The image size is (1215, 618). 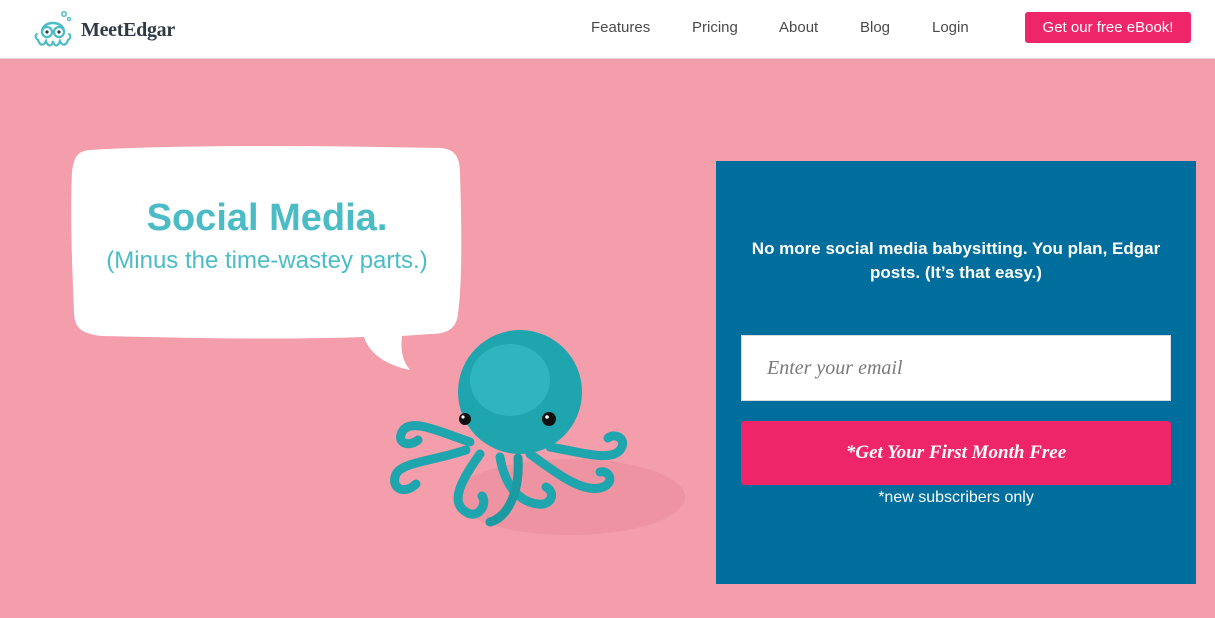 I want to click on free-ebook-button: Get our free eBook!, so click(x=1108, y=27).